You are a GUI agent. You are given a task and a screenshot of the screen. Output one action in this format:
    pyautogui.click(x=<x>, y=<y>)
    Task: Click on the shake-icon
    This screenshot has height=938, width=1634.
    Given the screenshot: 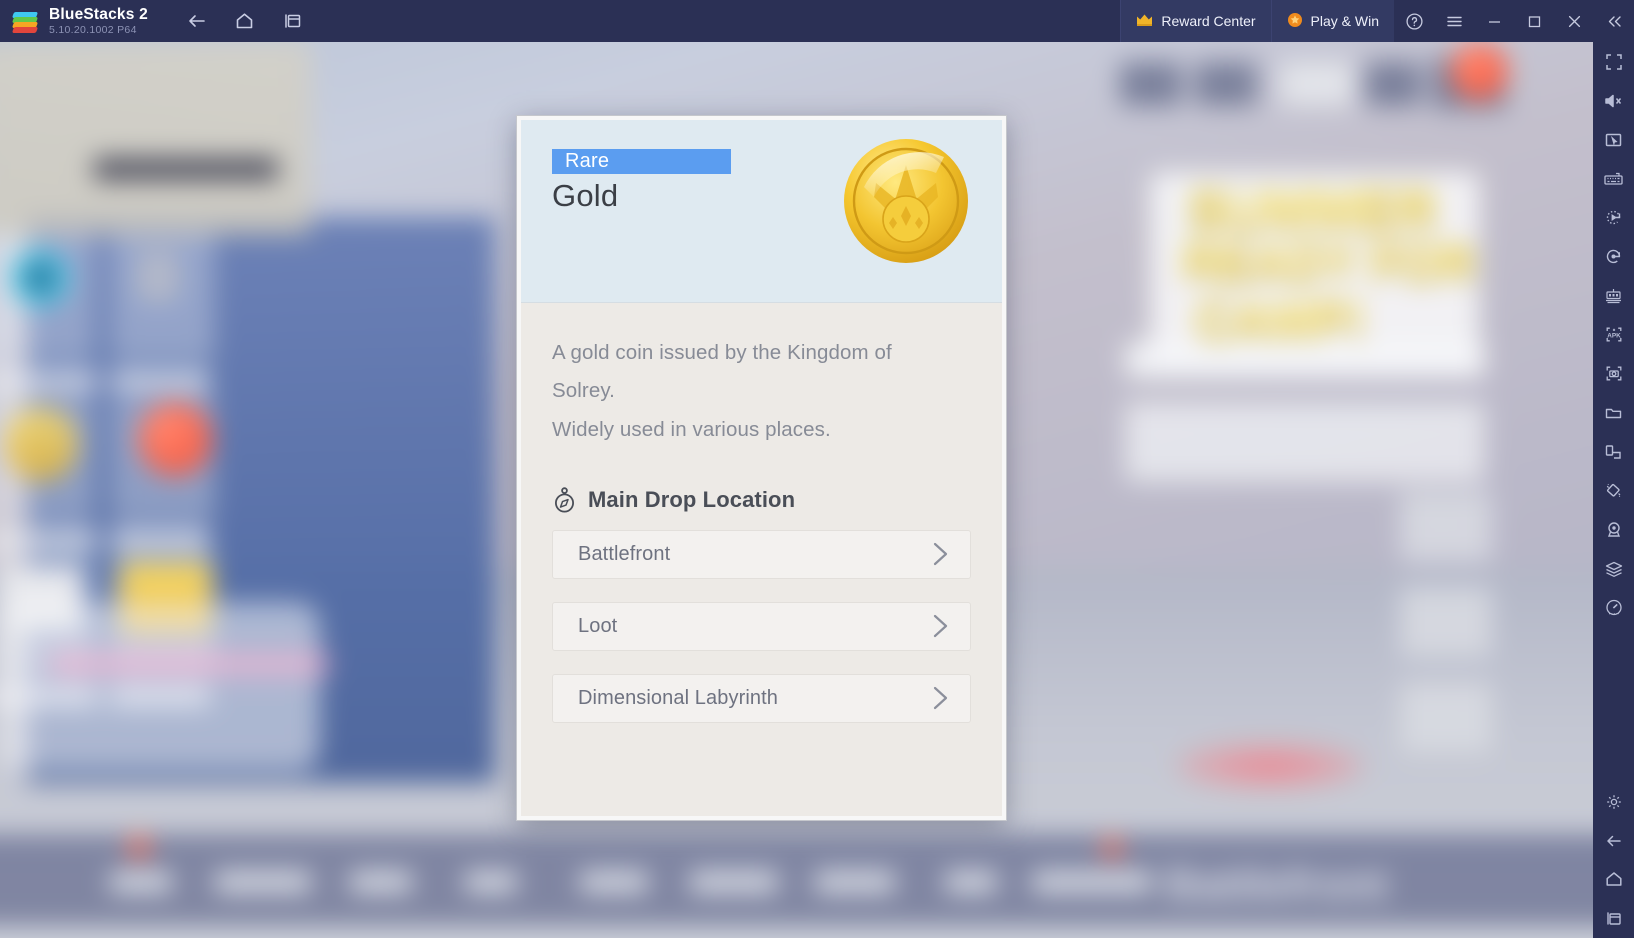 What is the action you would take?
    pyautogui.click(x=1613, y=490)
    